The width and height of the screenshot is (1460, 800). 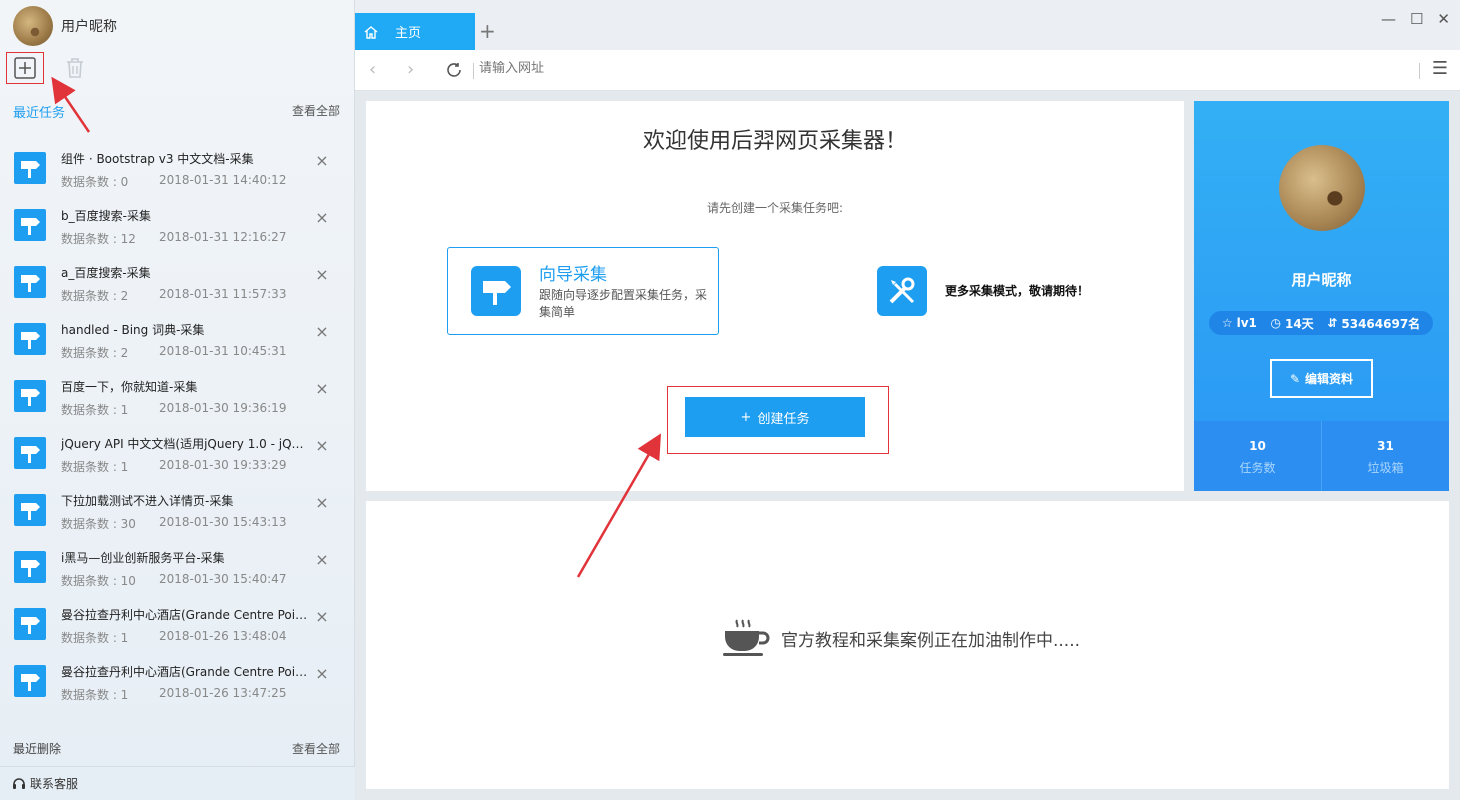 What do you see at coordinates (98, 581) in the screenshot?
I see `task-count: 数据条数 : 10` at bounding box center [98, 581].